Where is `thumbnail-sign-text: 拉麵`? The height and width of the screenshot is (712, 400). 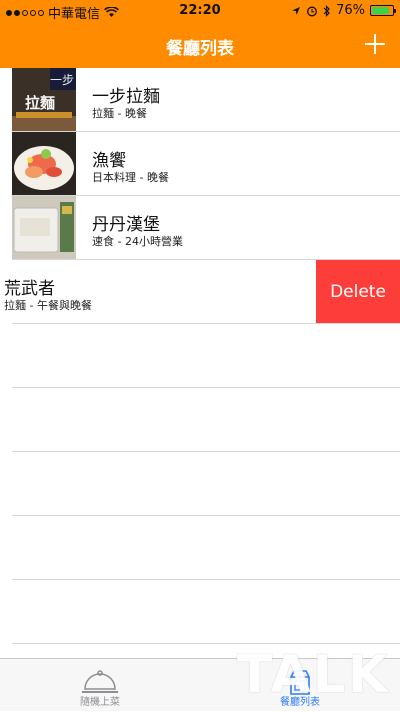
thumbnail-sign-text: 拉麵 is located at coordinates (40, 103).